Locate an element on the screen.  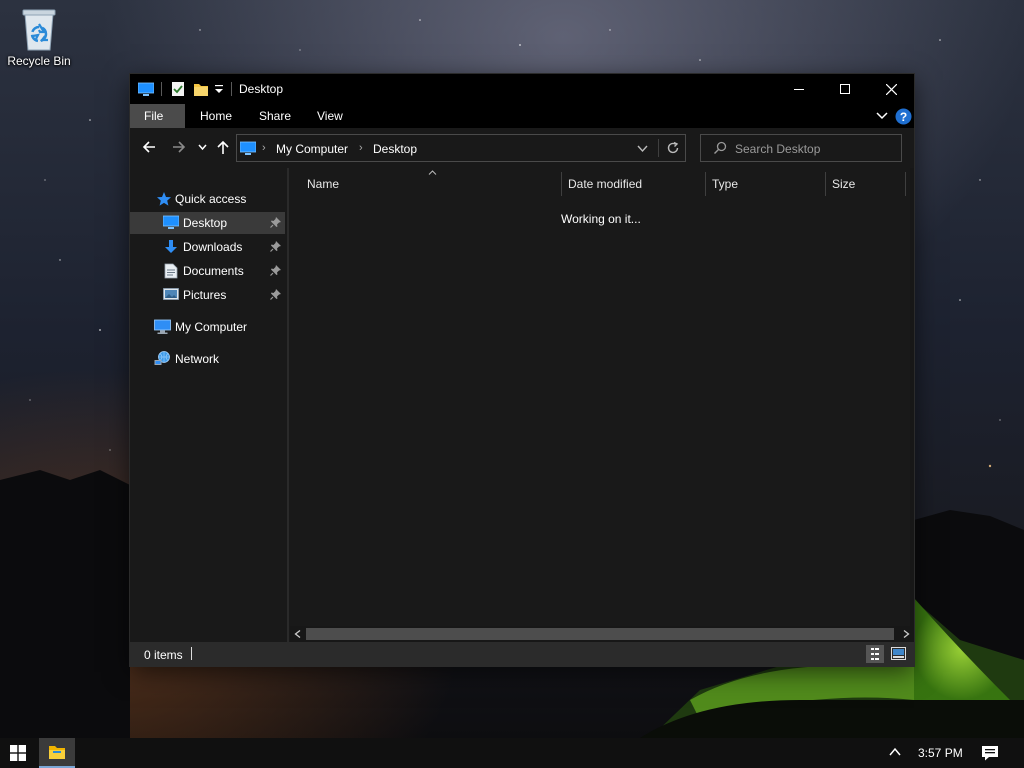
vertical-scroll-track is located at coordinates (912, 397).